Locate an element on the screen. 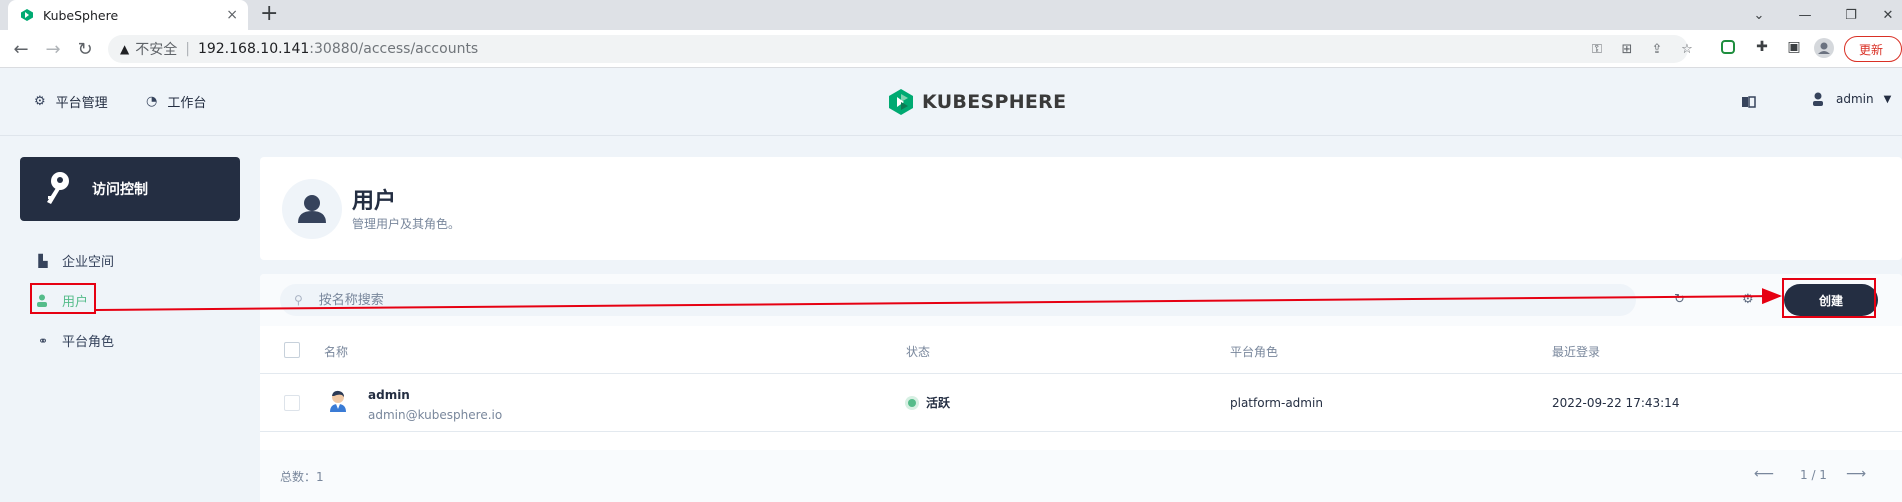 The image size is (1902, 502). platform-admin-link: ⚙ 平台管理 is located at coordinates (71, 101).